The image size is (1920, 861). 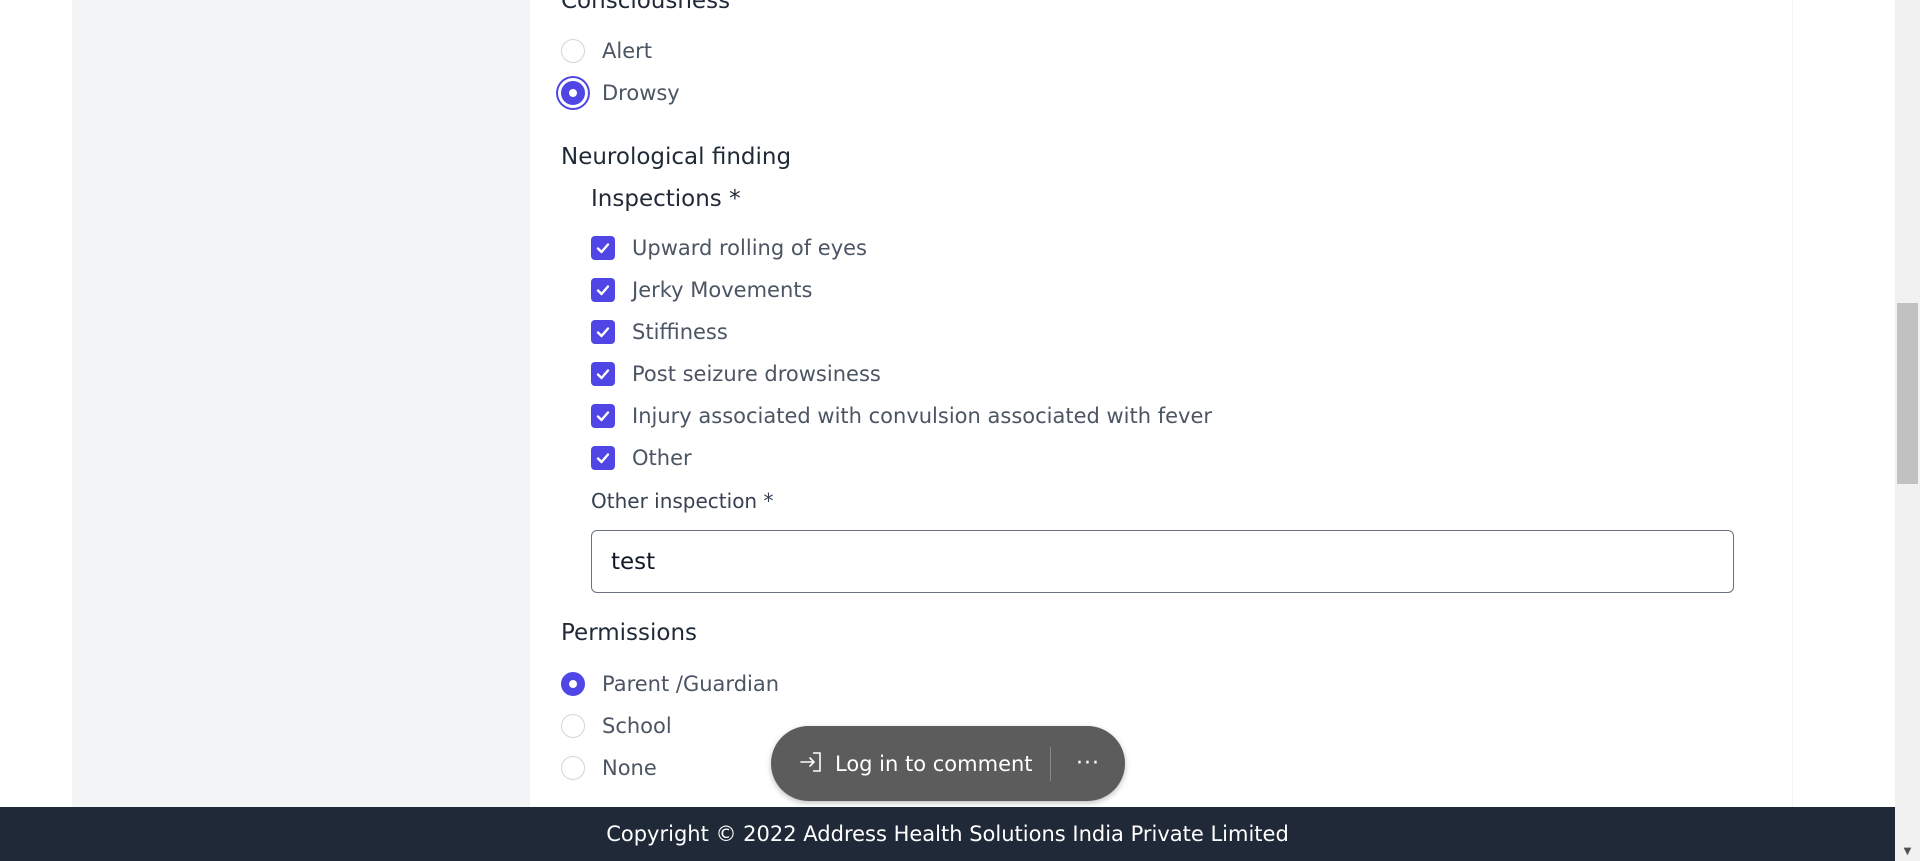 I want to click on consciousness-heading: Consciousness, so click(x=646, y=7).